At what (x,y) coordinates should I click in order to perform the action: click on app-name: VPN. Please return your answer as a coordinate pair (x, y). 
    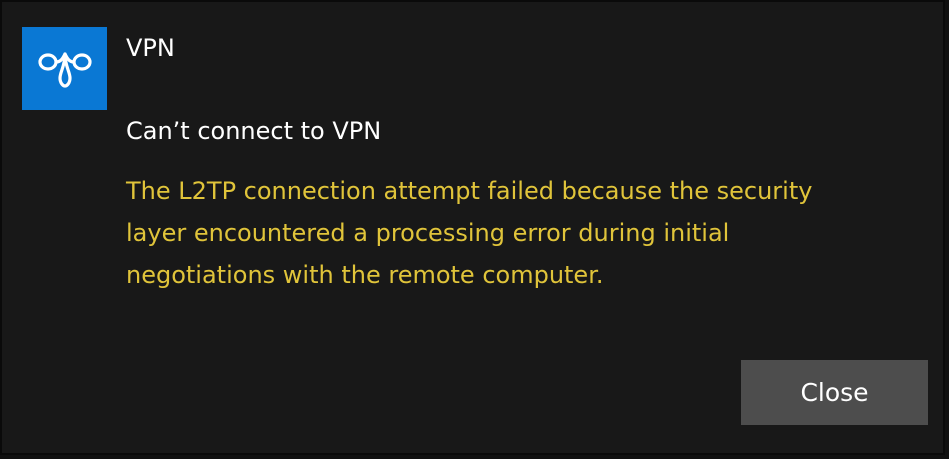
    Looking at the image, I should click on (150, 48).